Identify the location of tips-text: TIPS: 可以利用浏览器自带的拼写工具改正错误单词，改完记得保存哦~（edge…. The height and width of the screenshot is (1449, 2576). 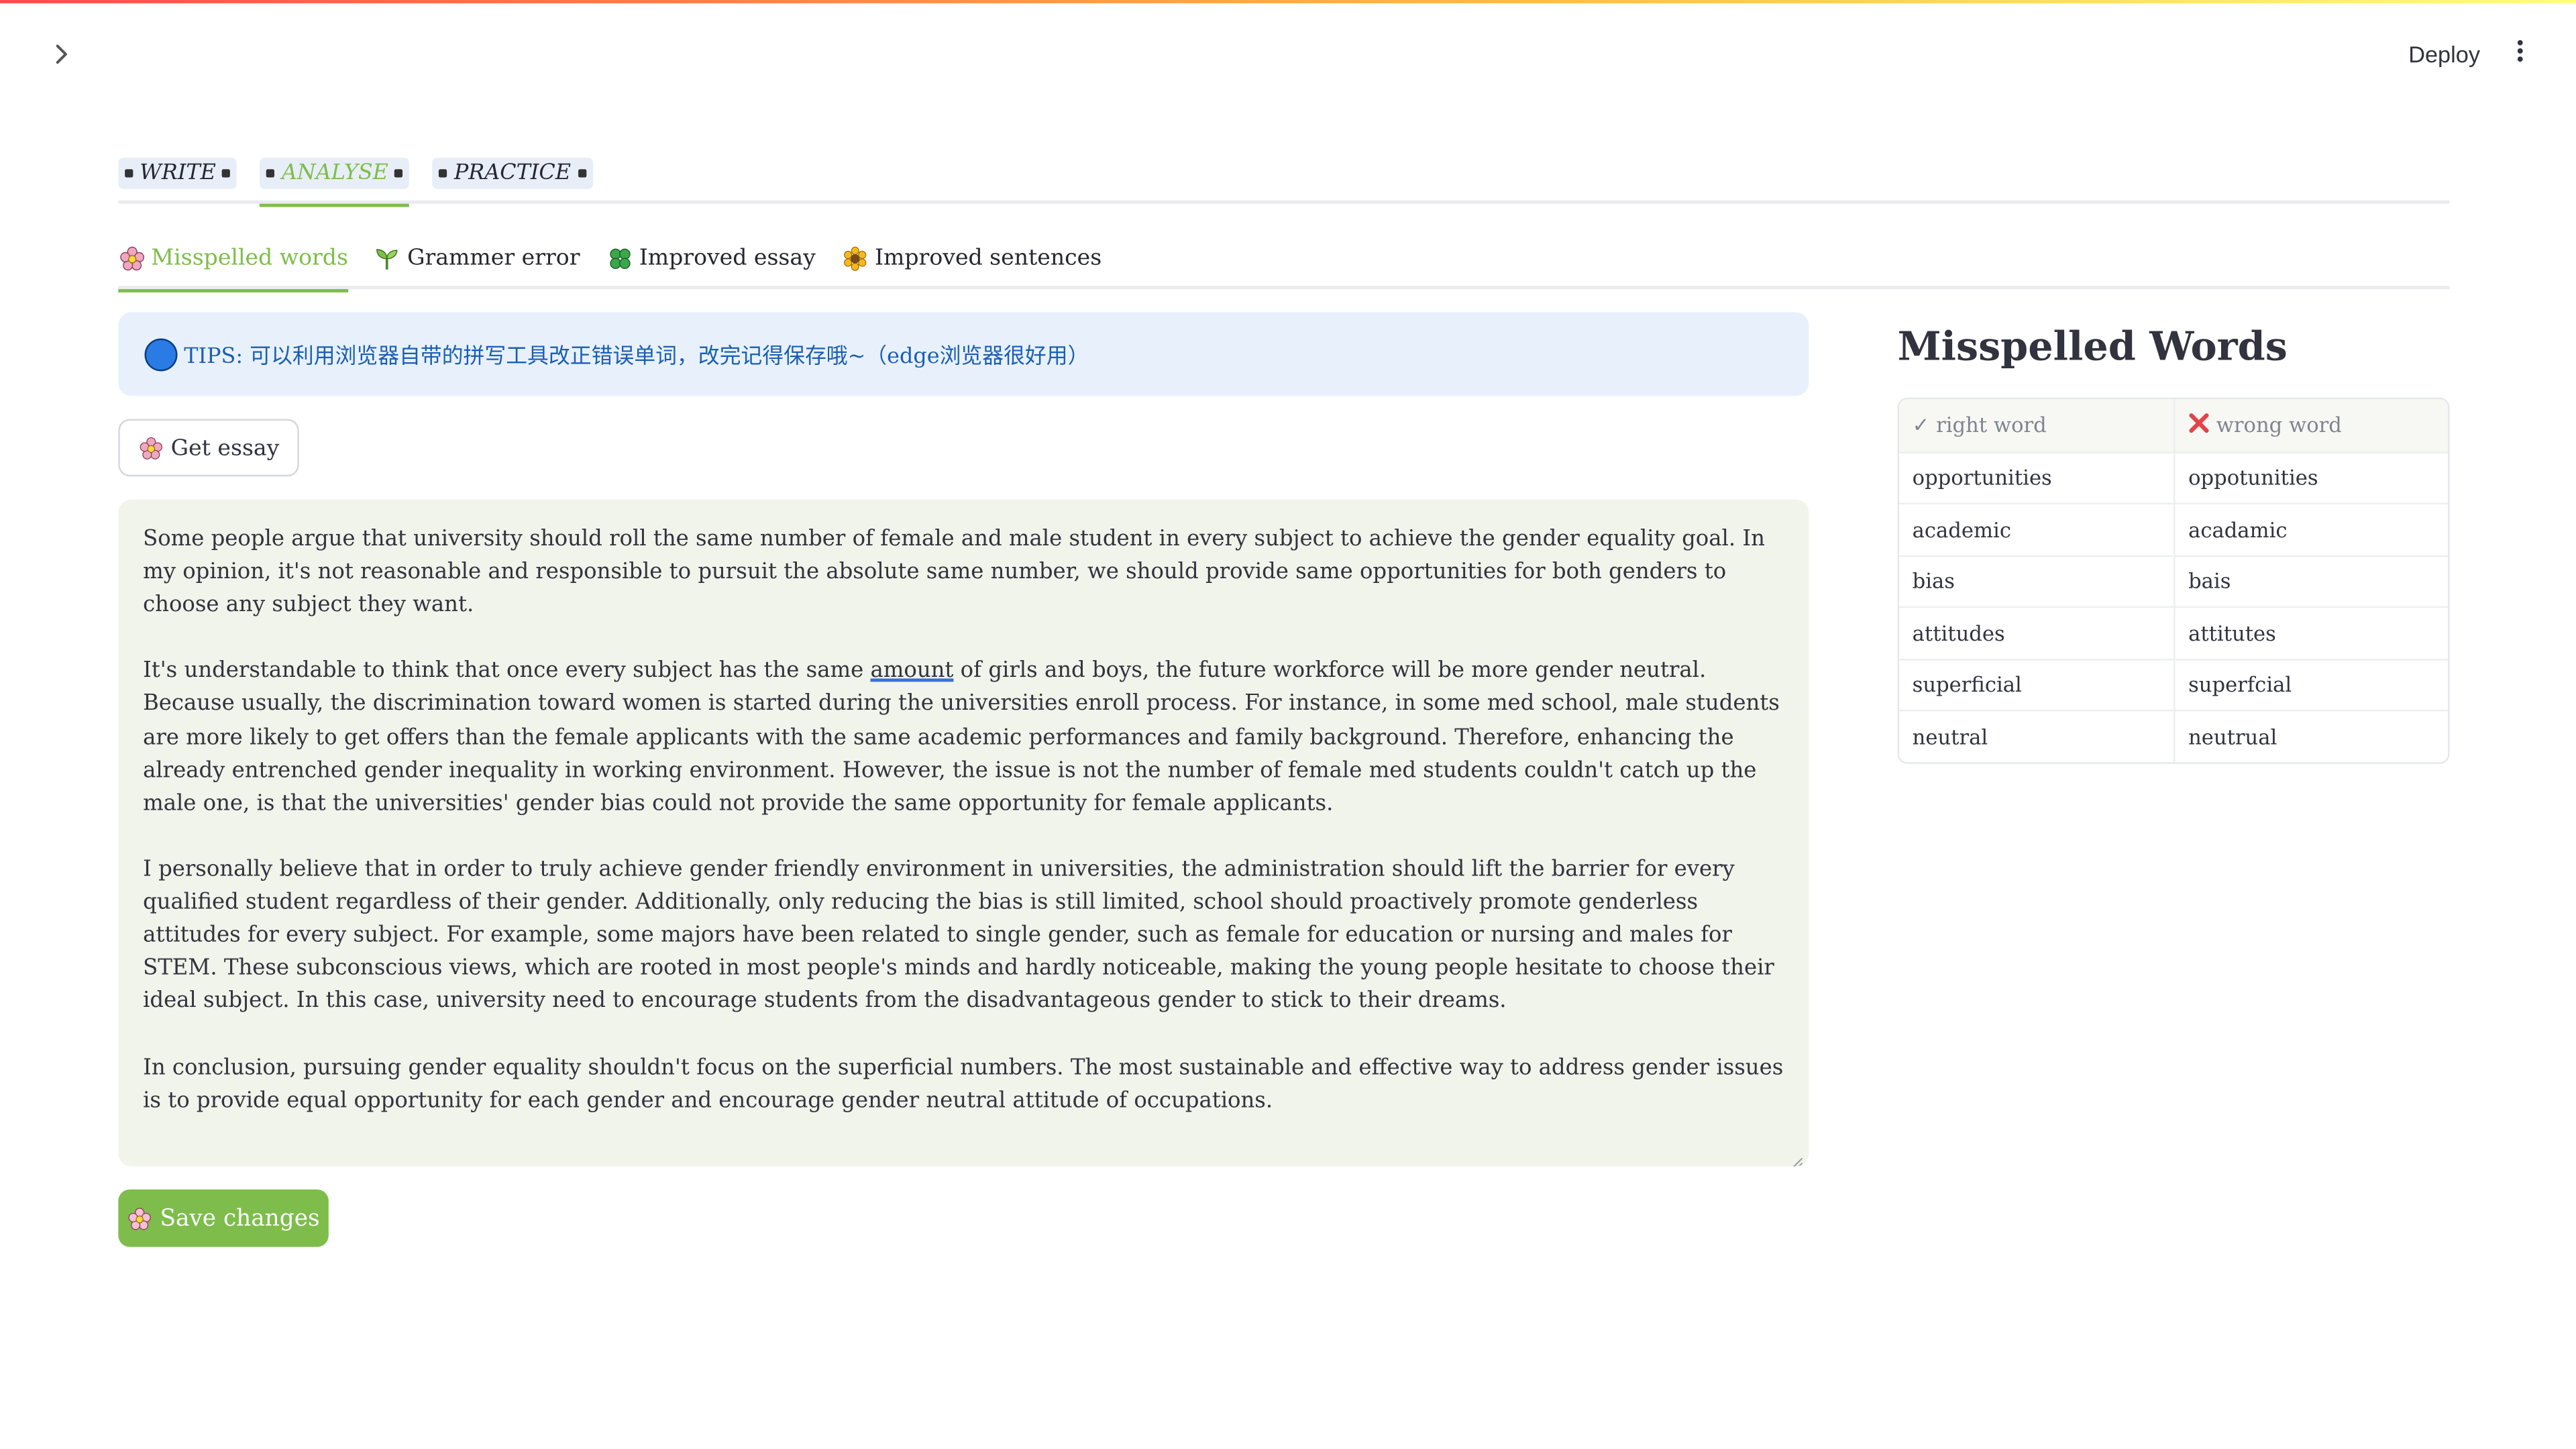
(636, 357).